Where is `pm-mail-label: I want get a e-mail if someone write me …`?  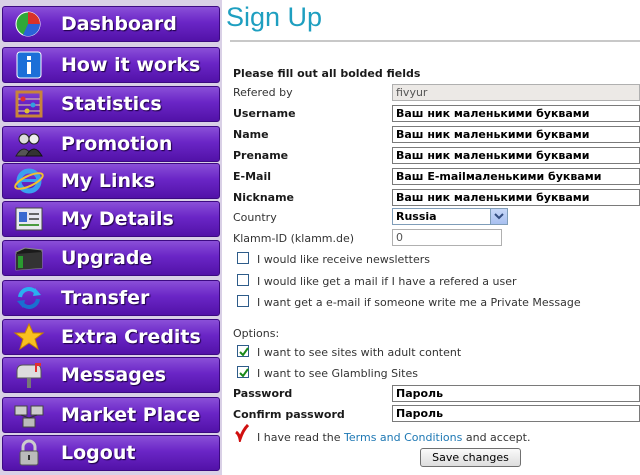
pm-mail-label: I want get a e-mail if someone write me … is located at coordinates (419, 302).